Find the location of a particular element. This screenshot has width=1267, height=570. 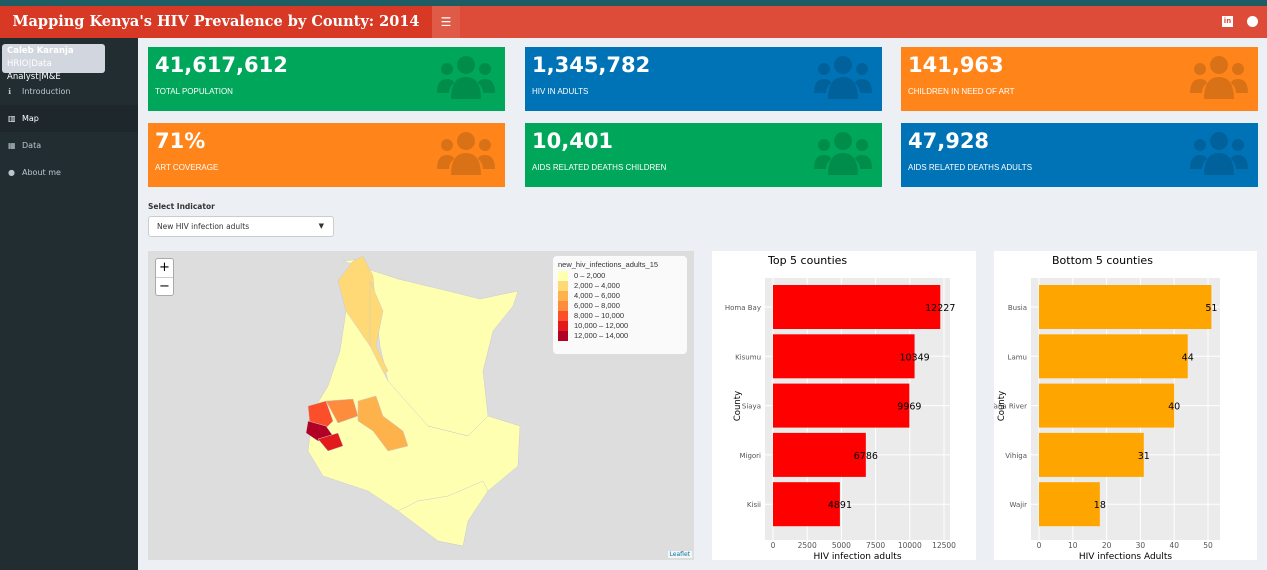

value-box: 10,401 AIDS RELATED DEATHS CHILDREN is located at coordinates (703, 155).